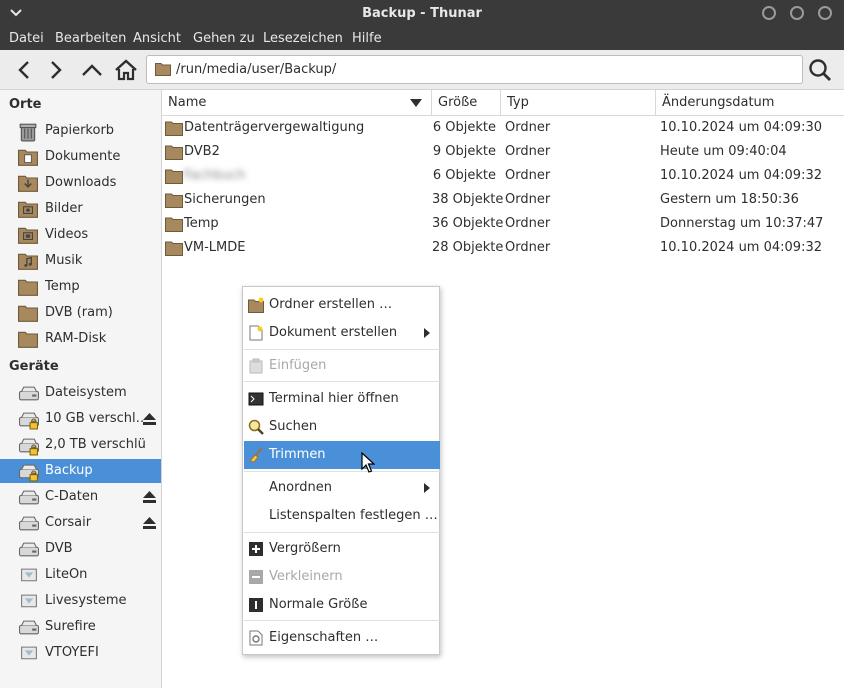 The image size is (844, 688). I want to click on sidebar-device-livesysteme: Livesysteme, so click(80, 601).